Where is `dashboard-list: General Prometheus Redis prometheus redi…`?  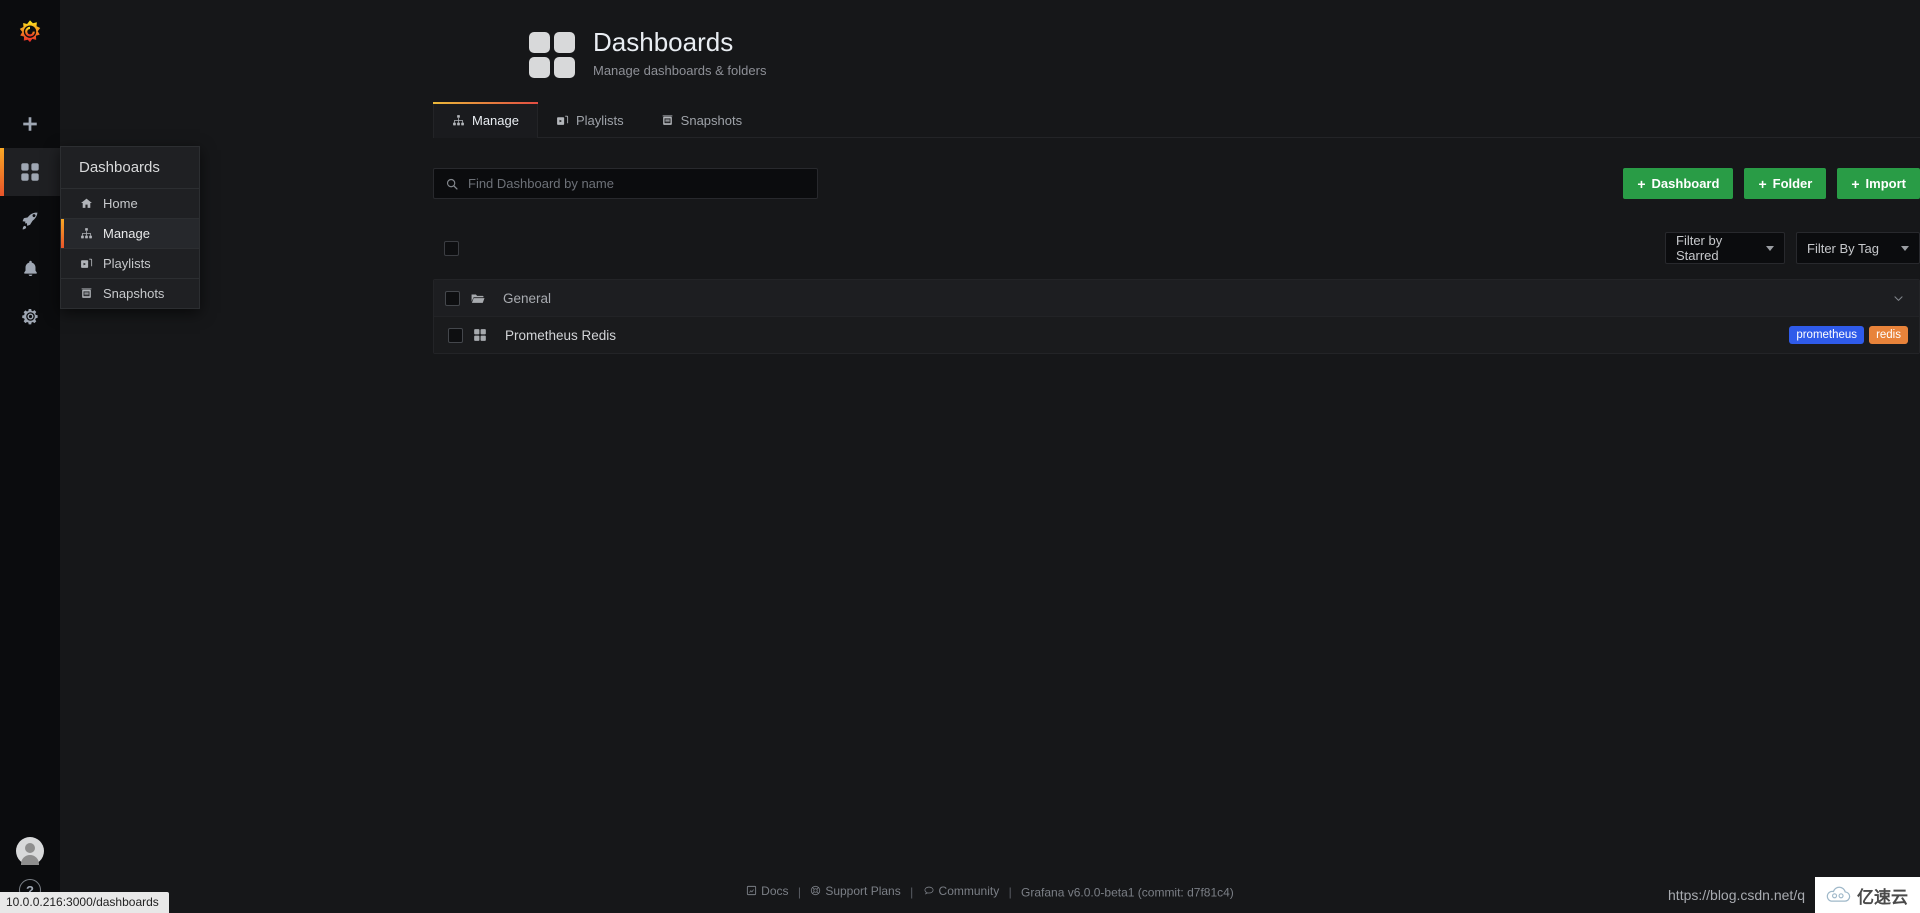 dashboard-list: General Prometheus Redis prometheus redi… is located at coordinates (1176, 316).